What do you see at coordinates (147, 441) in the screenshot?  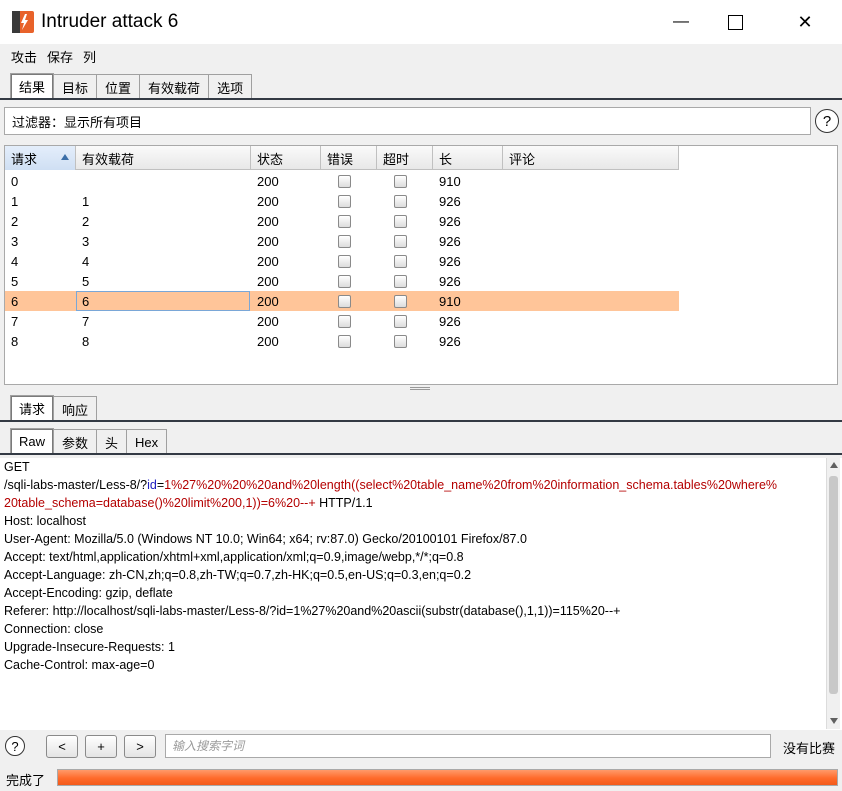 I see `tab-hex: Hex` at bounding box center [147, 441].